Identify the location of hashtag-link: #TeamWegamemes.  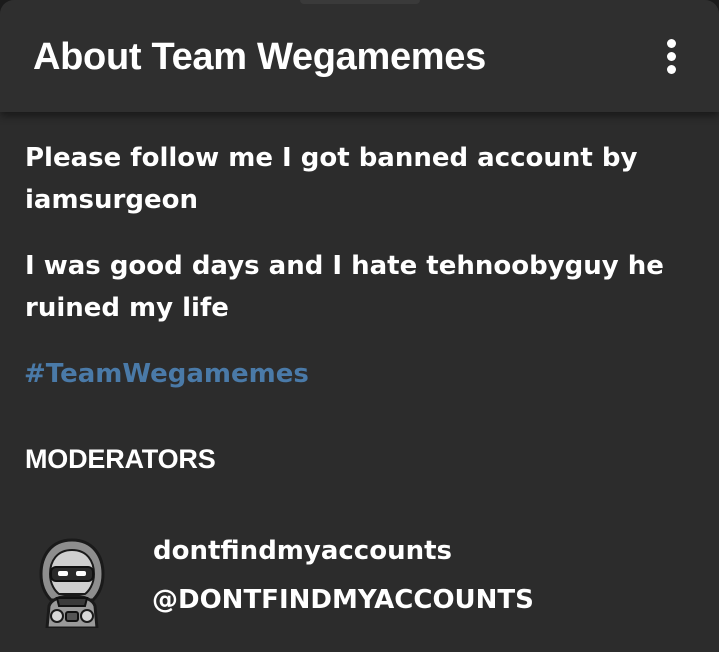
(166, 374).